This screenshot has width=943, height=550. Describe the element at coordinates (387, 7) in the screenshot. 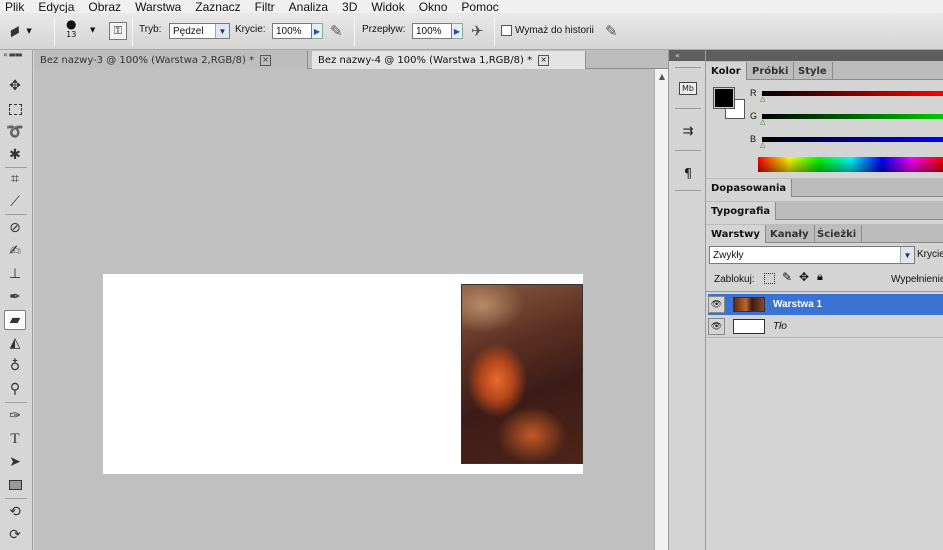

I see `menu-view: Widok` at that location.